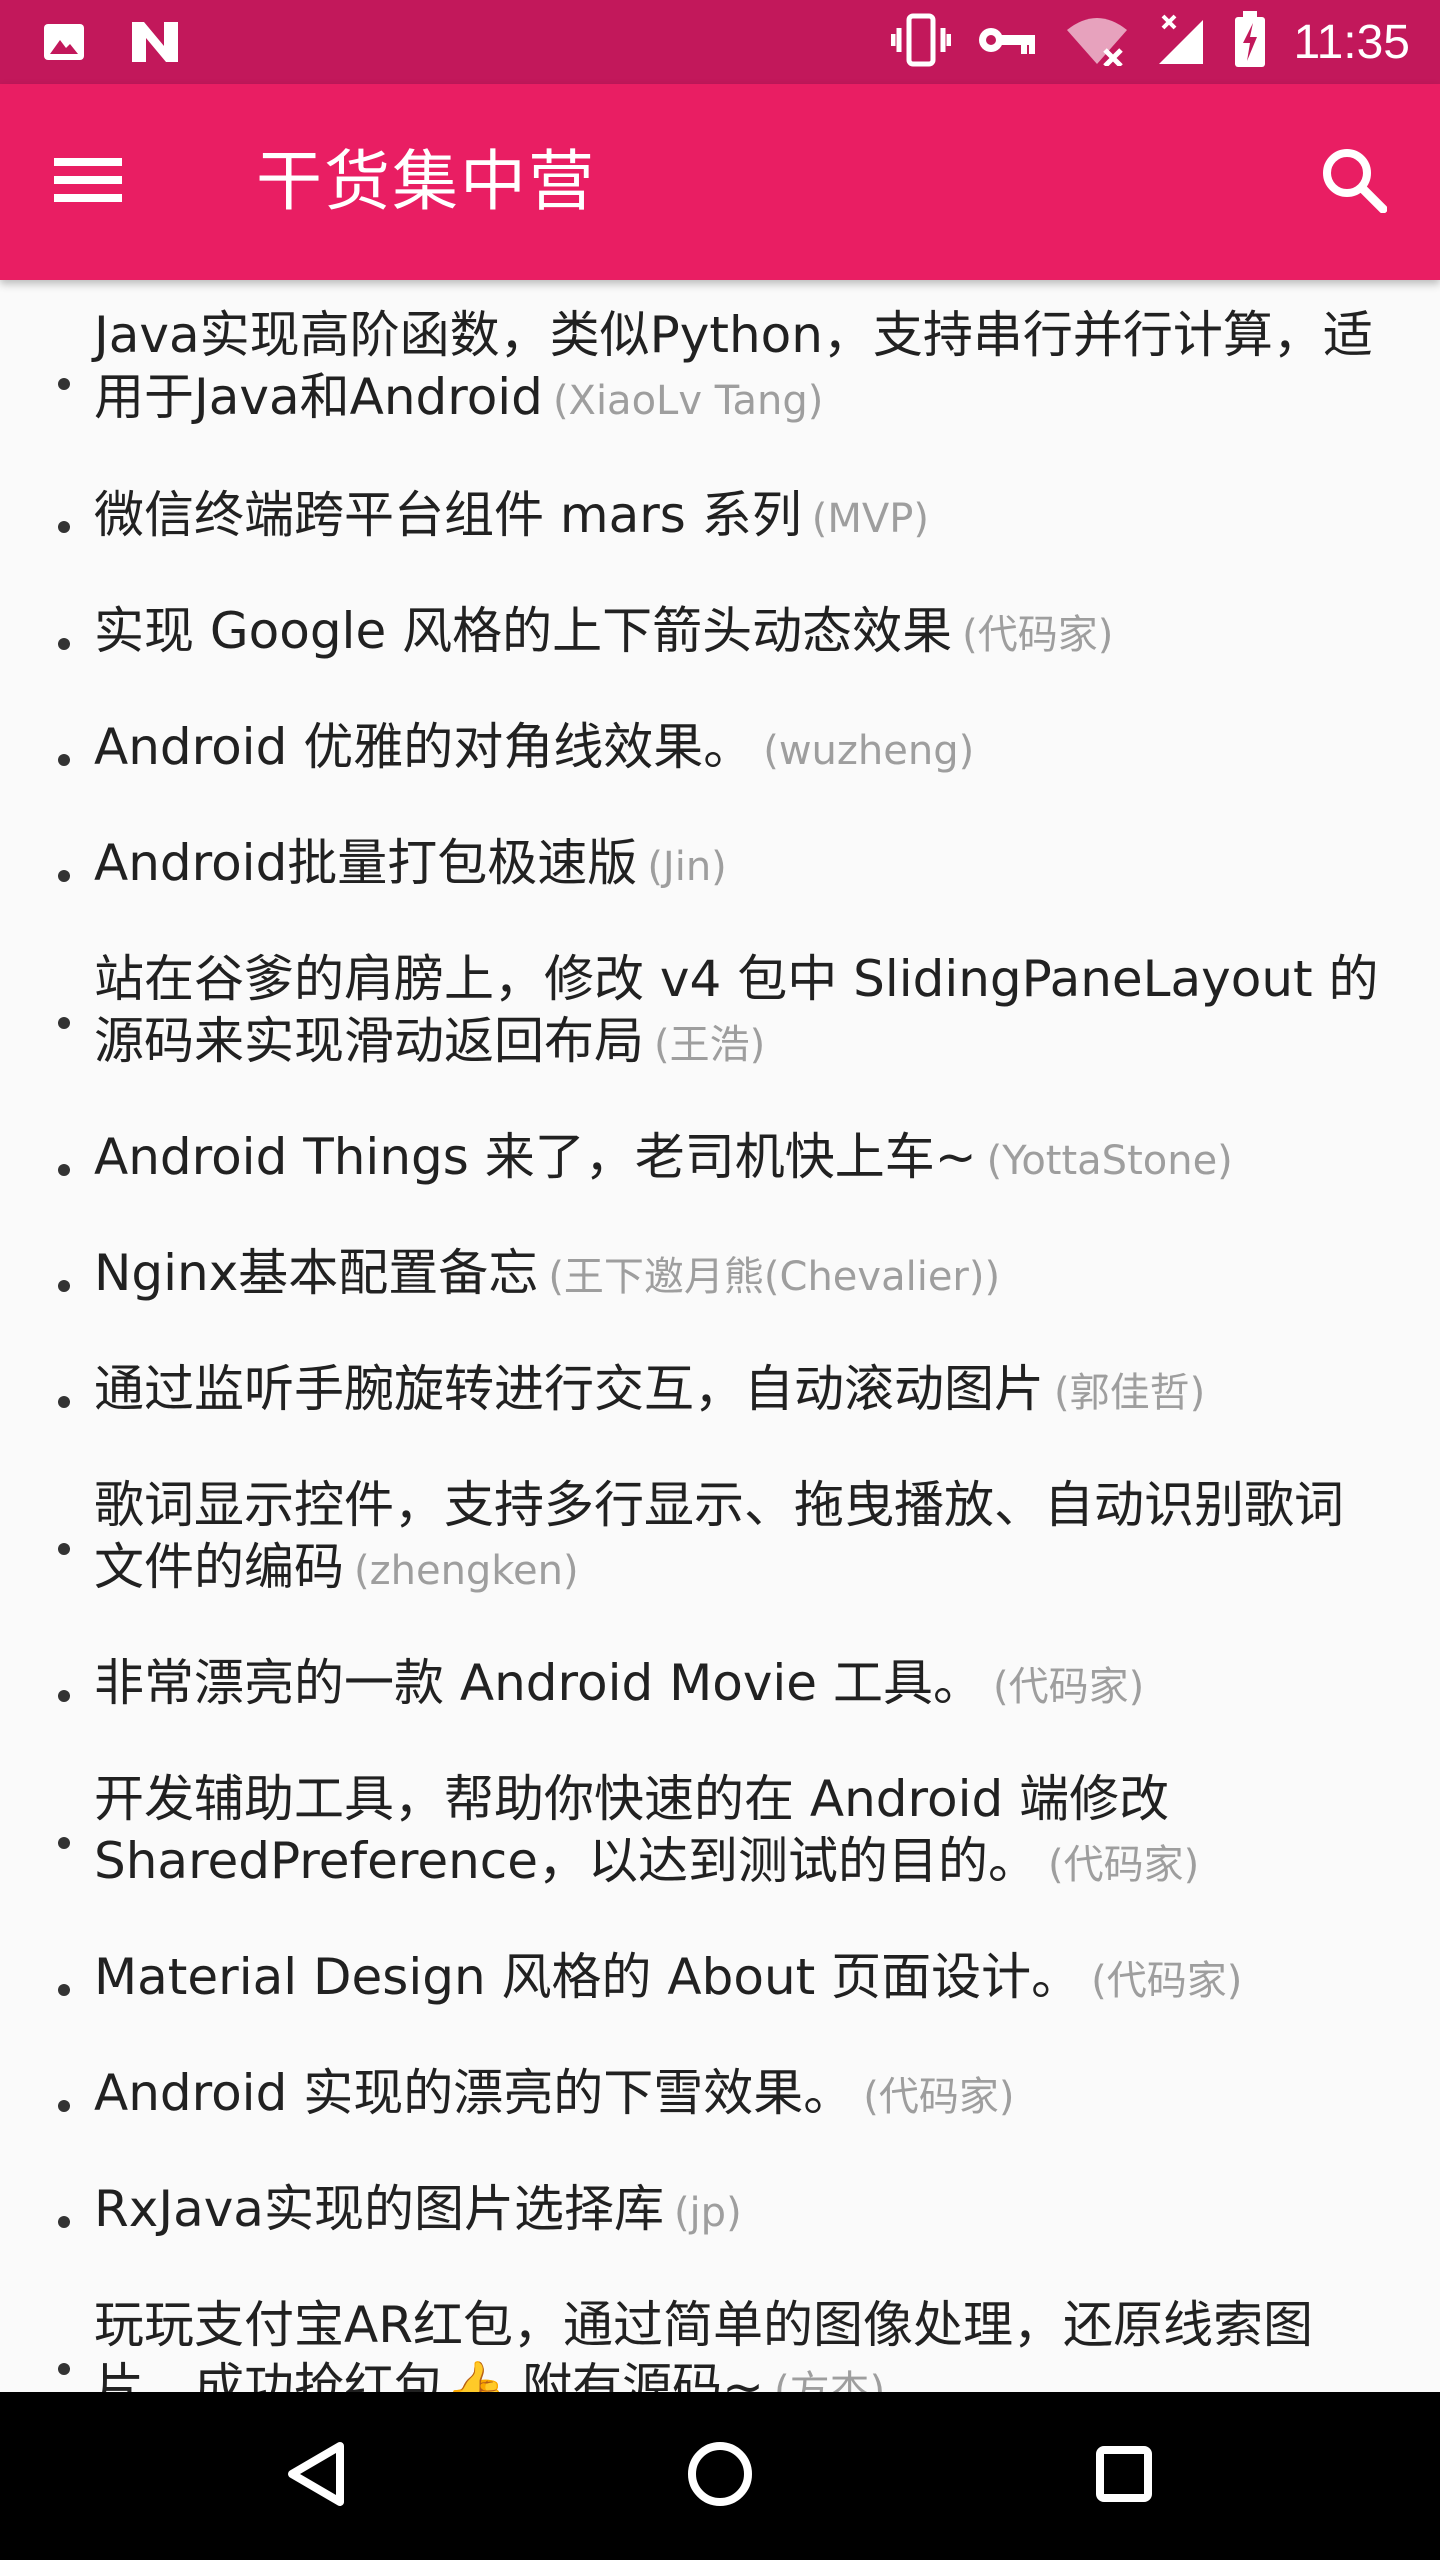  I want to click on item-title-link: Android 优雅的对角线效果。, so click(423, 747).